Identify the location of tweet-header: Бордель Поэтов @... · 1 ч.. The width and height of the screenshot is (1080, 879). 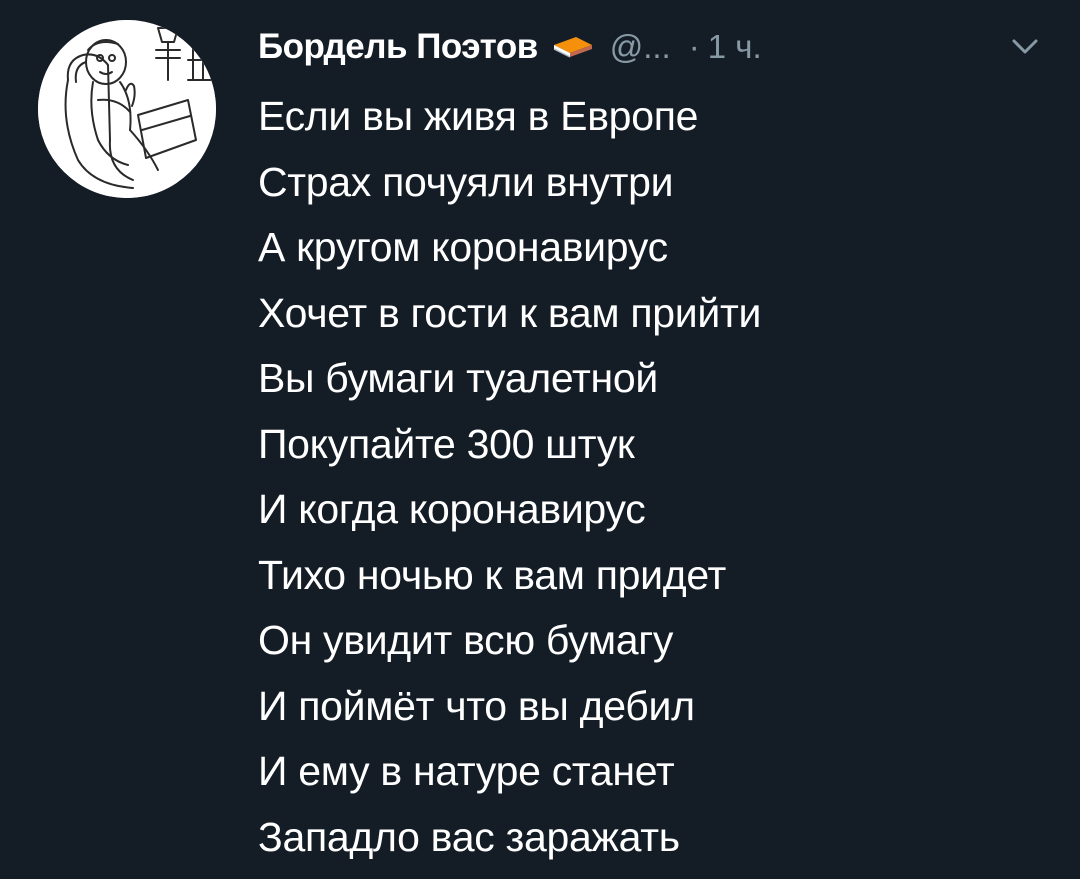
(510, 47).